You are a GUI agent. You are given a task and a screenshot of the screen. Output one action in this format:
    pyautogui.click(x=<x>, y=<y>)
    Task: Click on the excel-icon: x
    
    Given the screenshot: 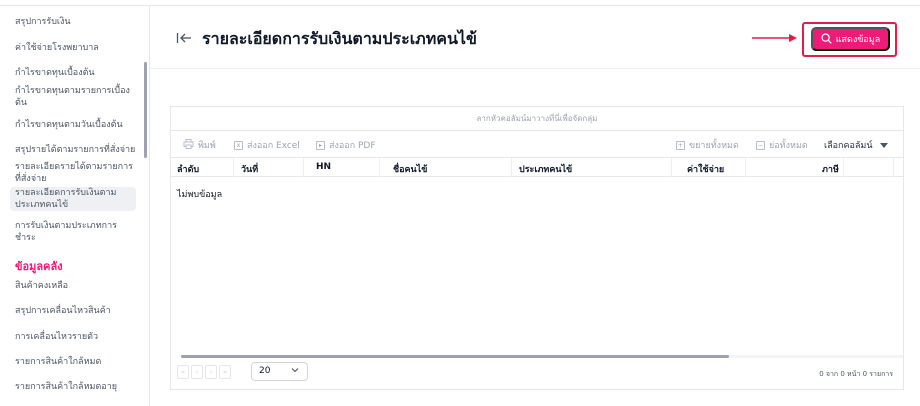 What is the action you would take?
    pyautogui.click(x=238, y=145)
    